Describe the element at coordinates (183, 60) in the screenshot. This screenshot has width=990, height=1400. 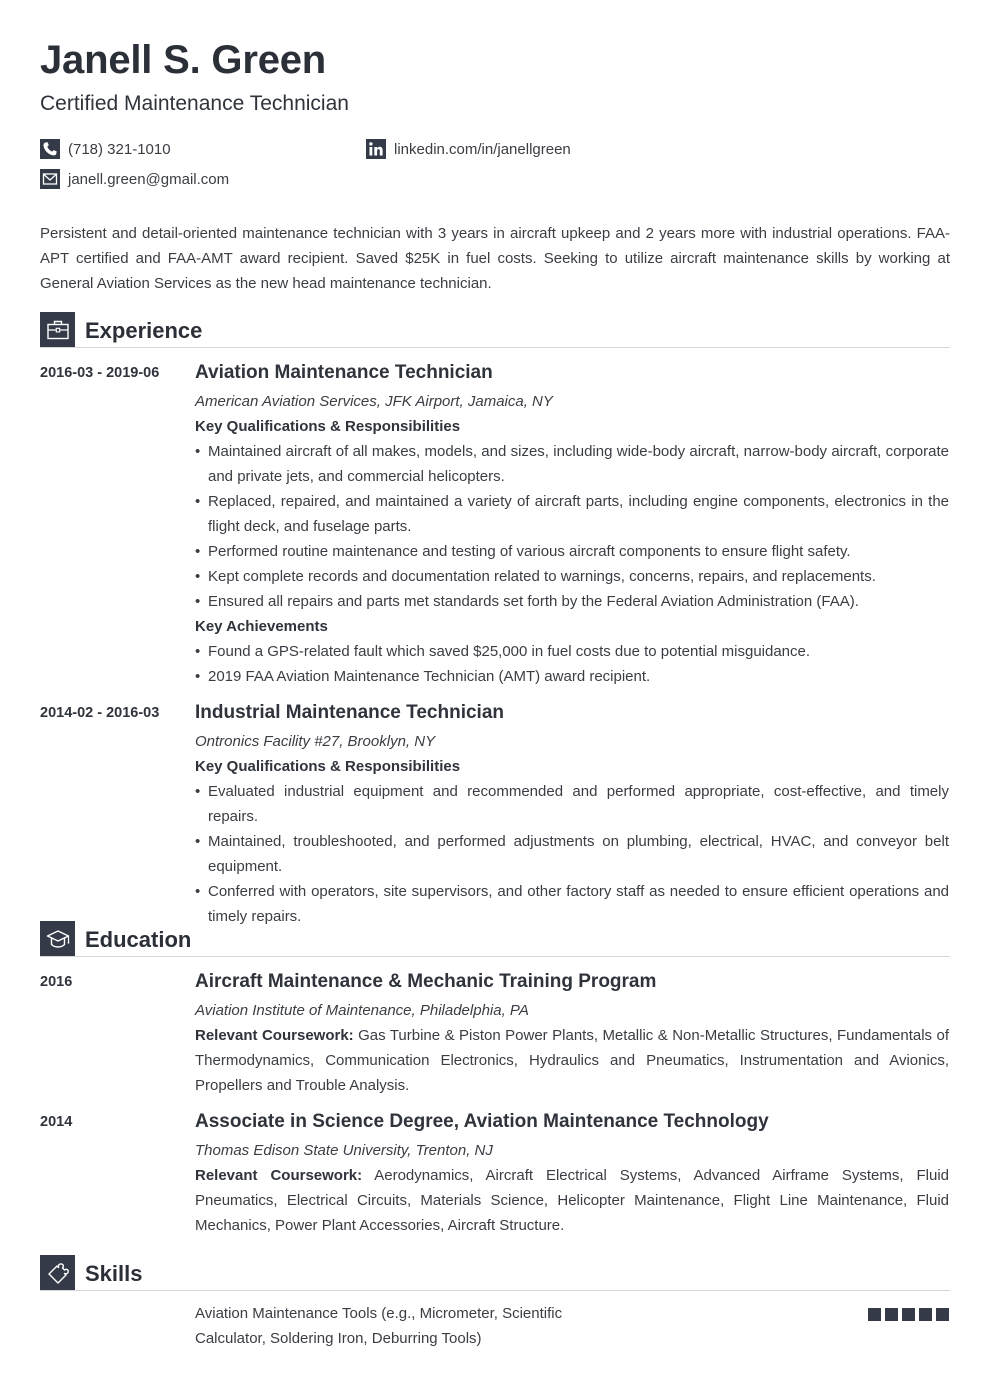
I see `candidate-name: Janell S. Green` at that location.